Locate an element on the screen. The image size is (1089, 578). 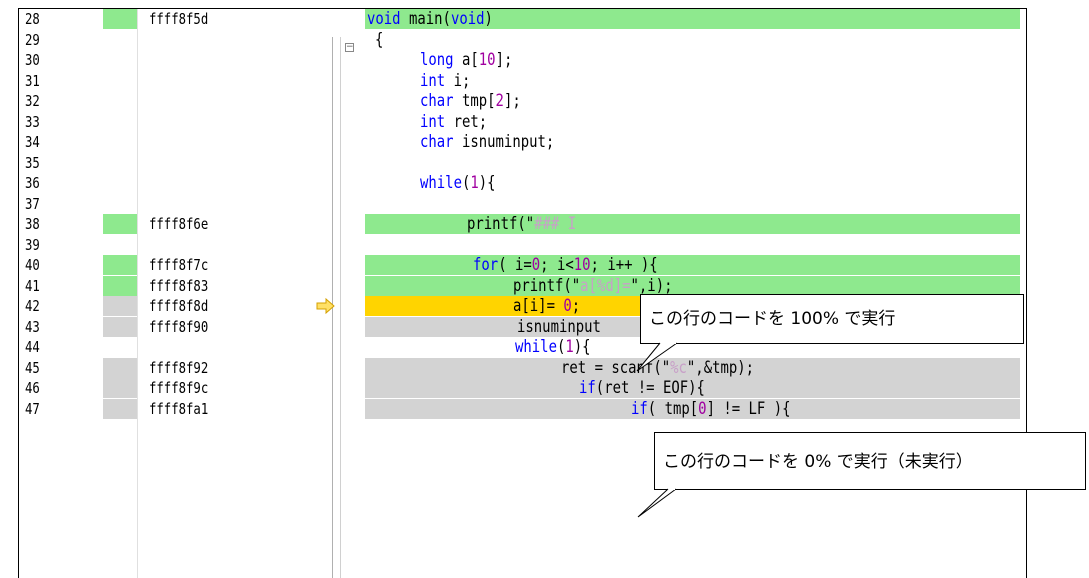
source-line: 46 ffff8f9c if(ret != EOF){ is located at coordinates (522, 388).